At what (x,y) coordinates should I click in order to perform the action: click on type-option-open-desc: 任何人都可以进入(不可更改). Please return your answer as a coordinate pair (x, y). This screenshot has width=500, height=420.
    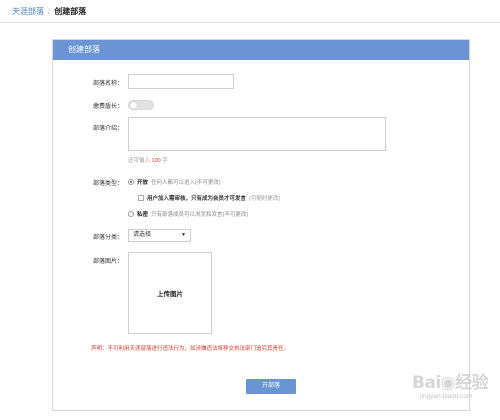
    Looking at the image, I should click on (186, 183).